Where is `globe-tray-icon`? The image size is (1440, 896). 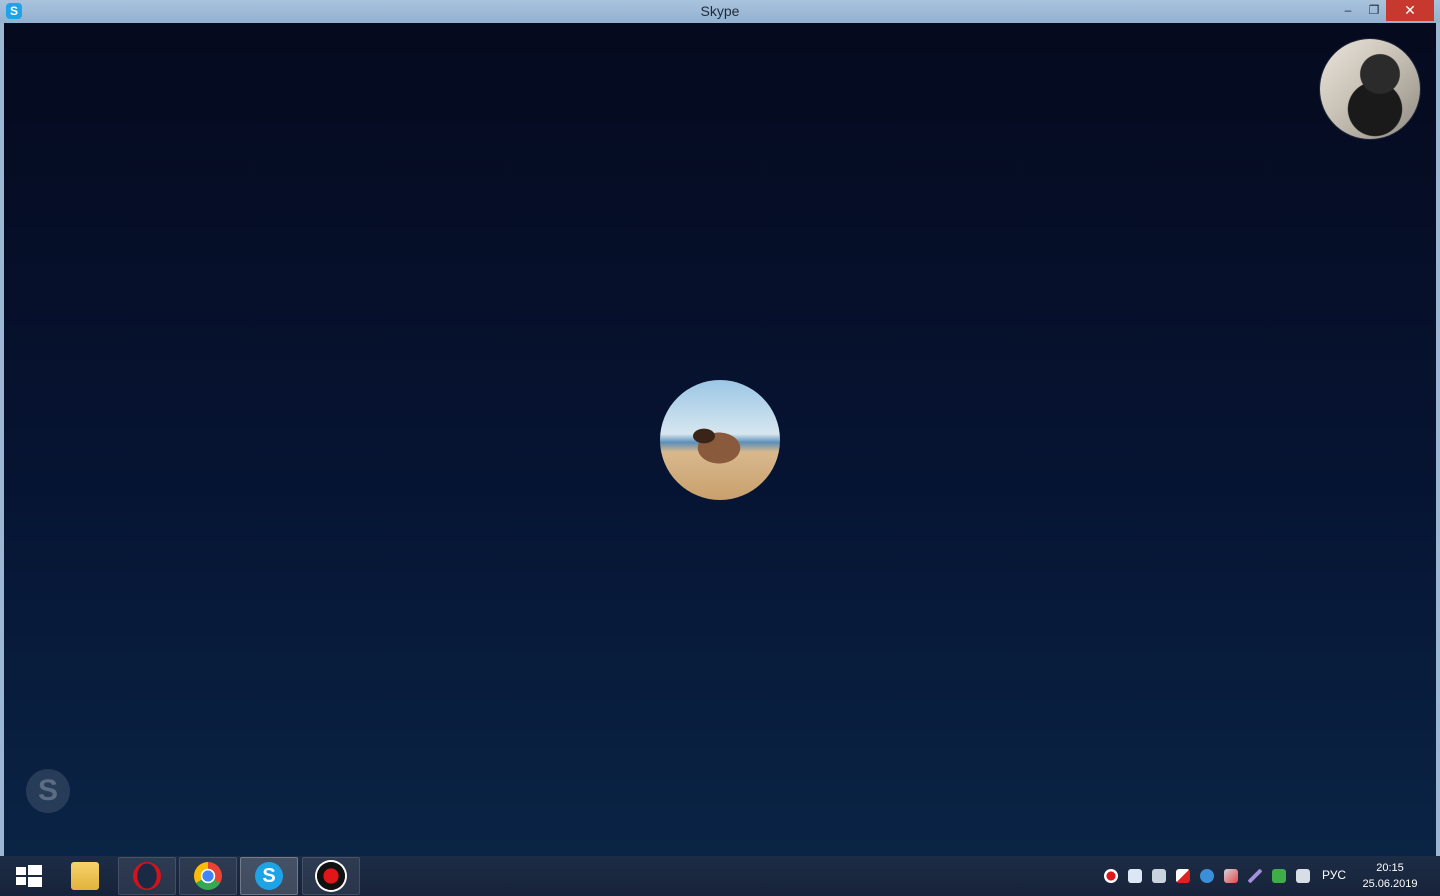 globe-tray-icon is located at coordinates (1207, 876).